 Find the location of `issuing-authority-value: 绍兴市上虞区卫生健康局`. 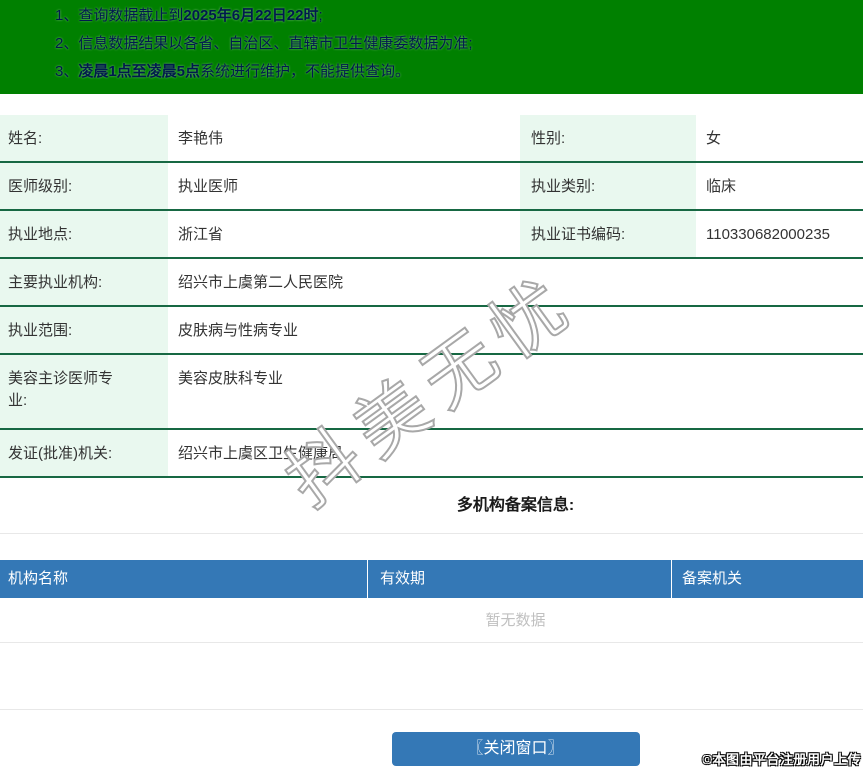

issuing-authority-value: 绍兴市上虞区卫生健康局 is located at coordinates (261, 453).